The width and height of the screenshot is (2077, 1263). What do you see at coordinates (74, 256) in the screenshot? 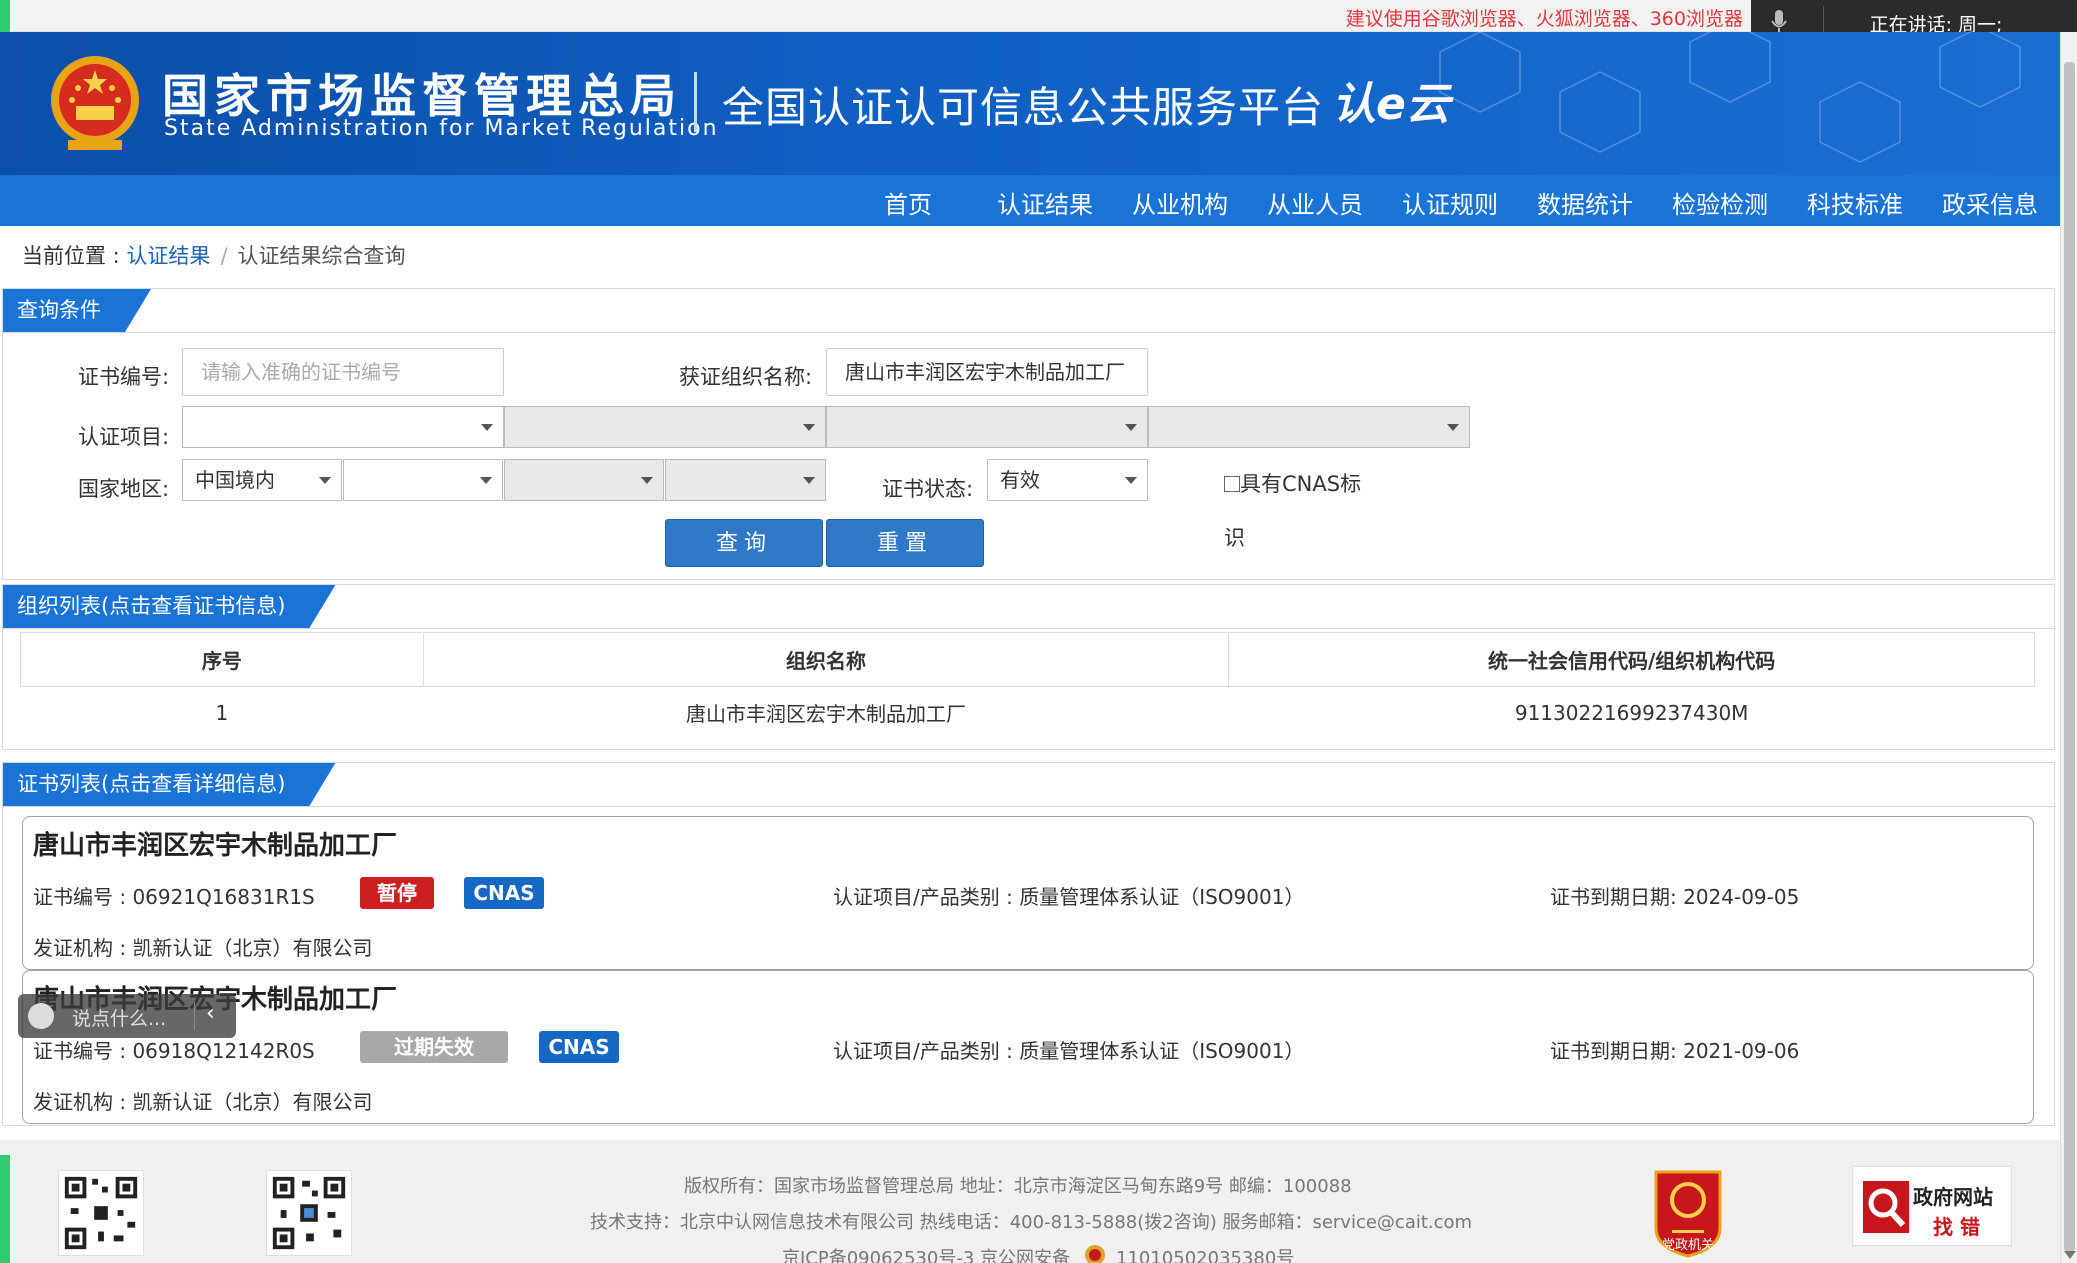
I see `breadcrumb-prefix: 当前位置 :` at bounding box center [74, 256].